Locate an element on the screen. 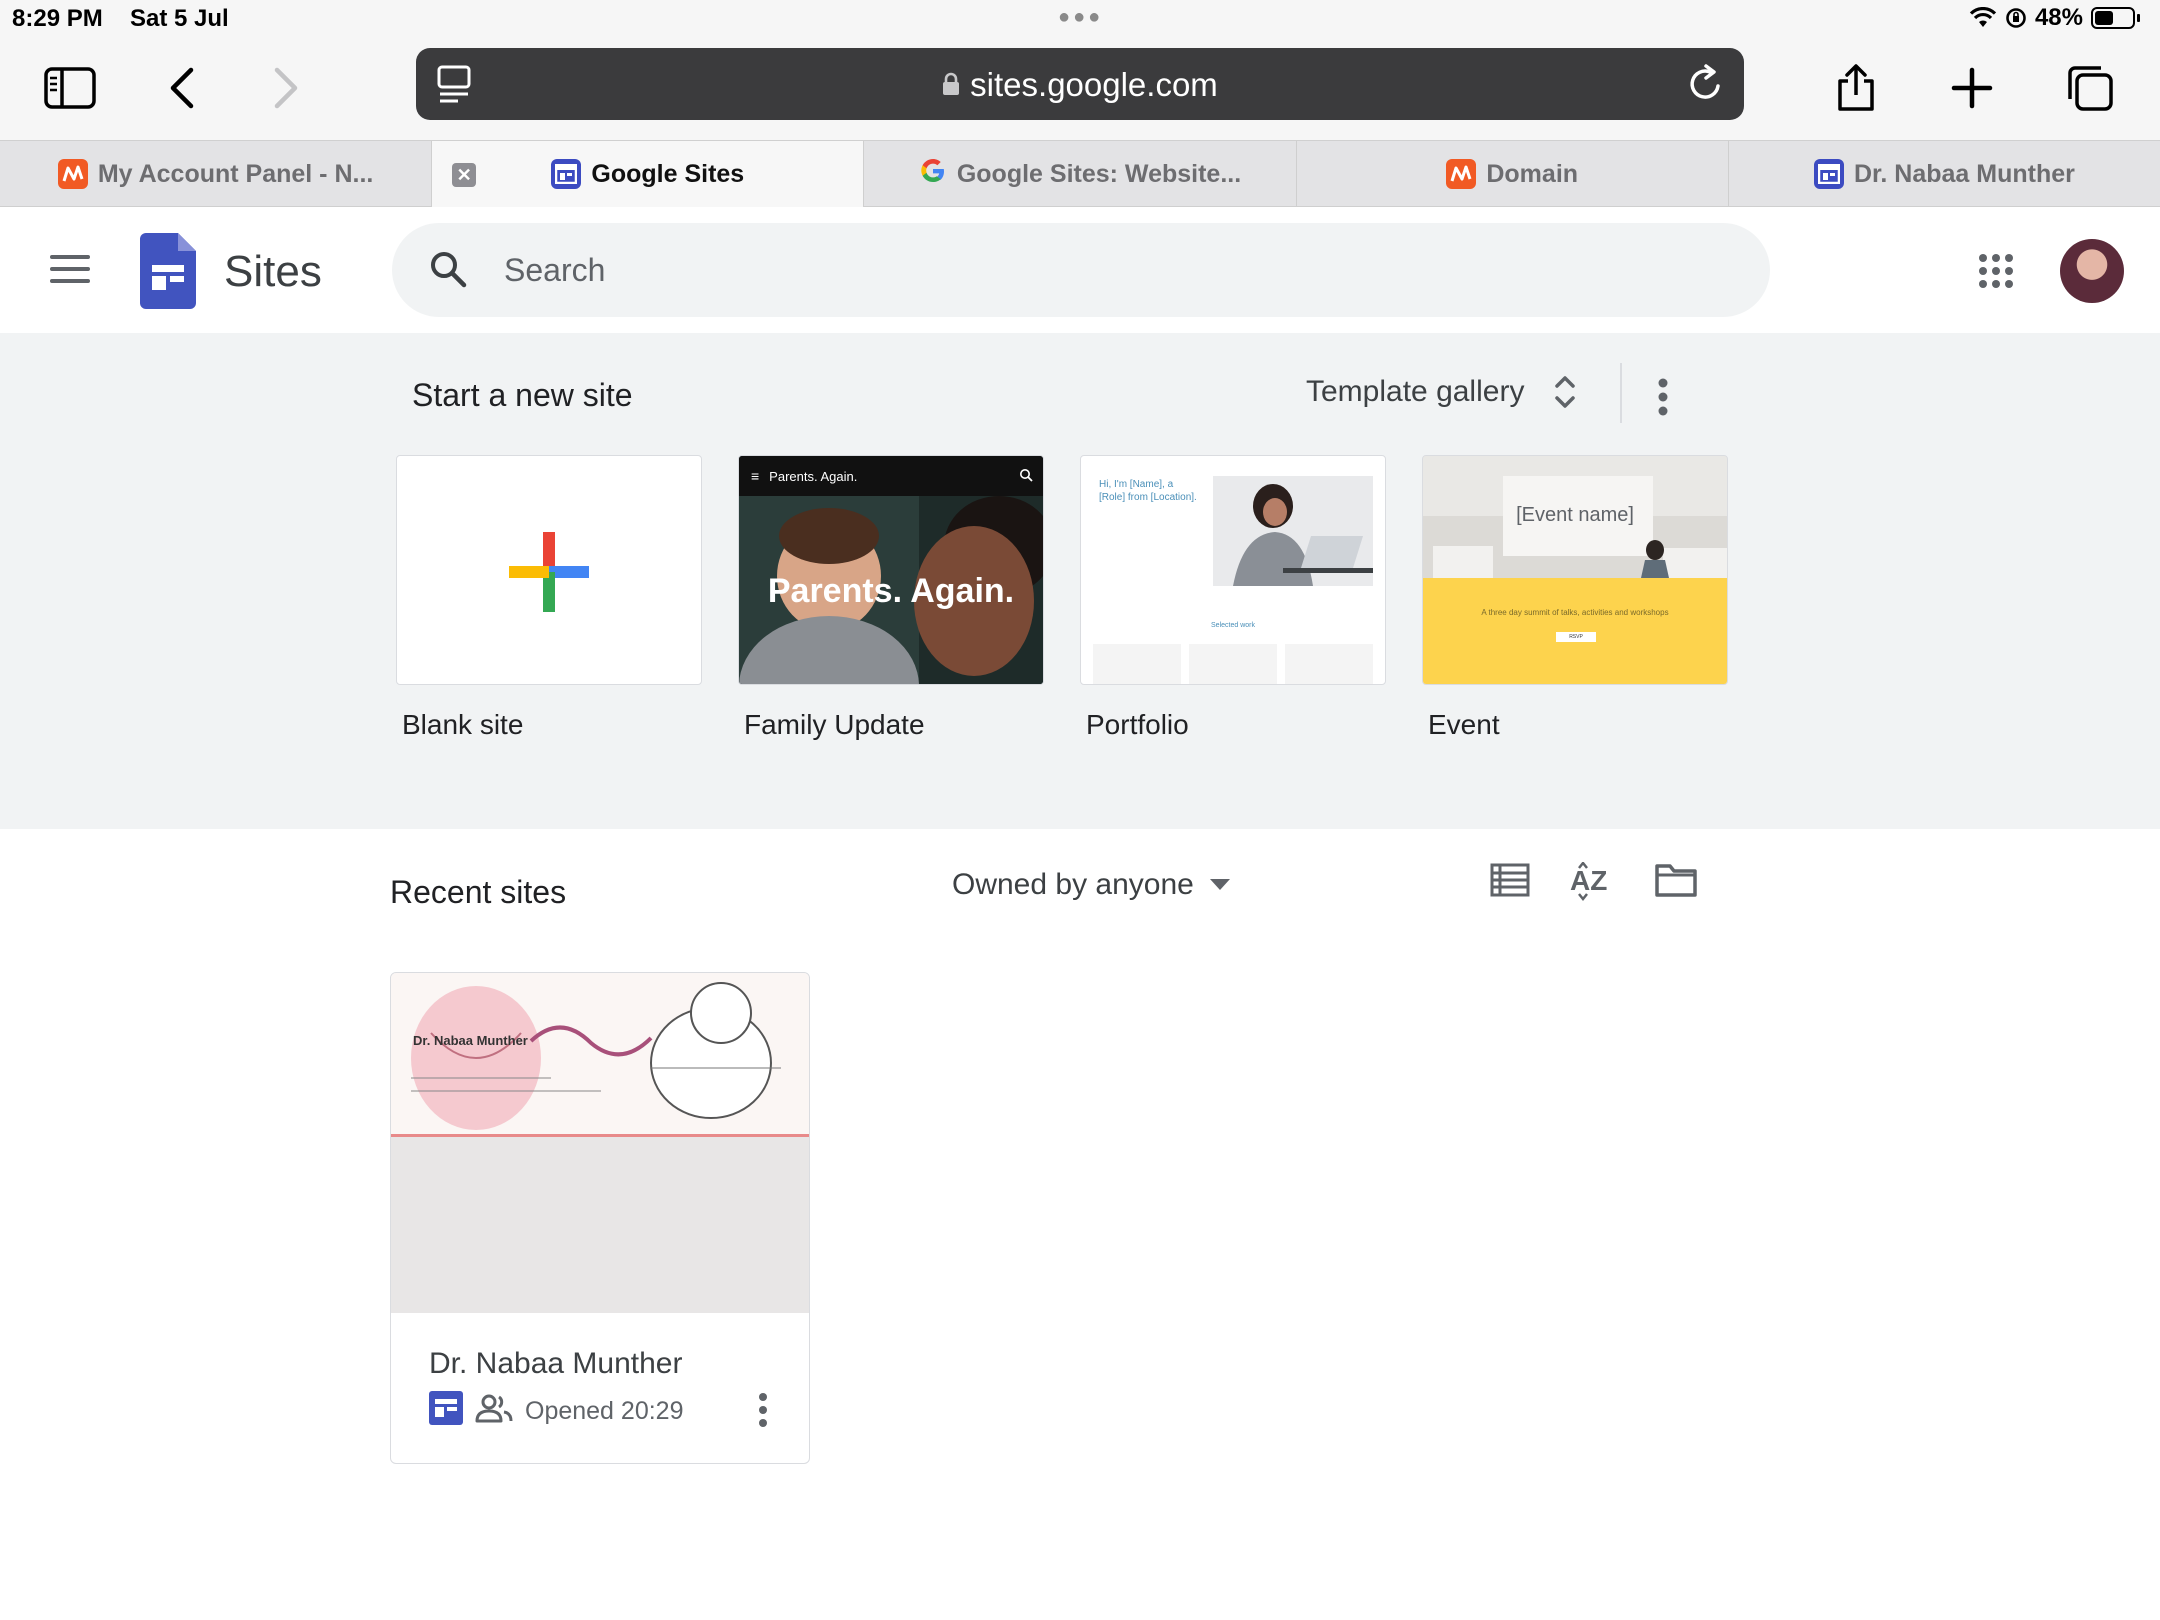 The height and width of the screenshot is (1620, 2160). app-header: Sites is located at coordinates (1080, 270).